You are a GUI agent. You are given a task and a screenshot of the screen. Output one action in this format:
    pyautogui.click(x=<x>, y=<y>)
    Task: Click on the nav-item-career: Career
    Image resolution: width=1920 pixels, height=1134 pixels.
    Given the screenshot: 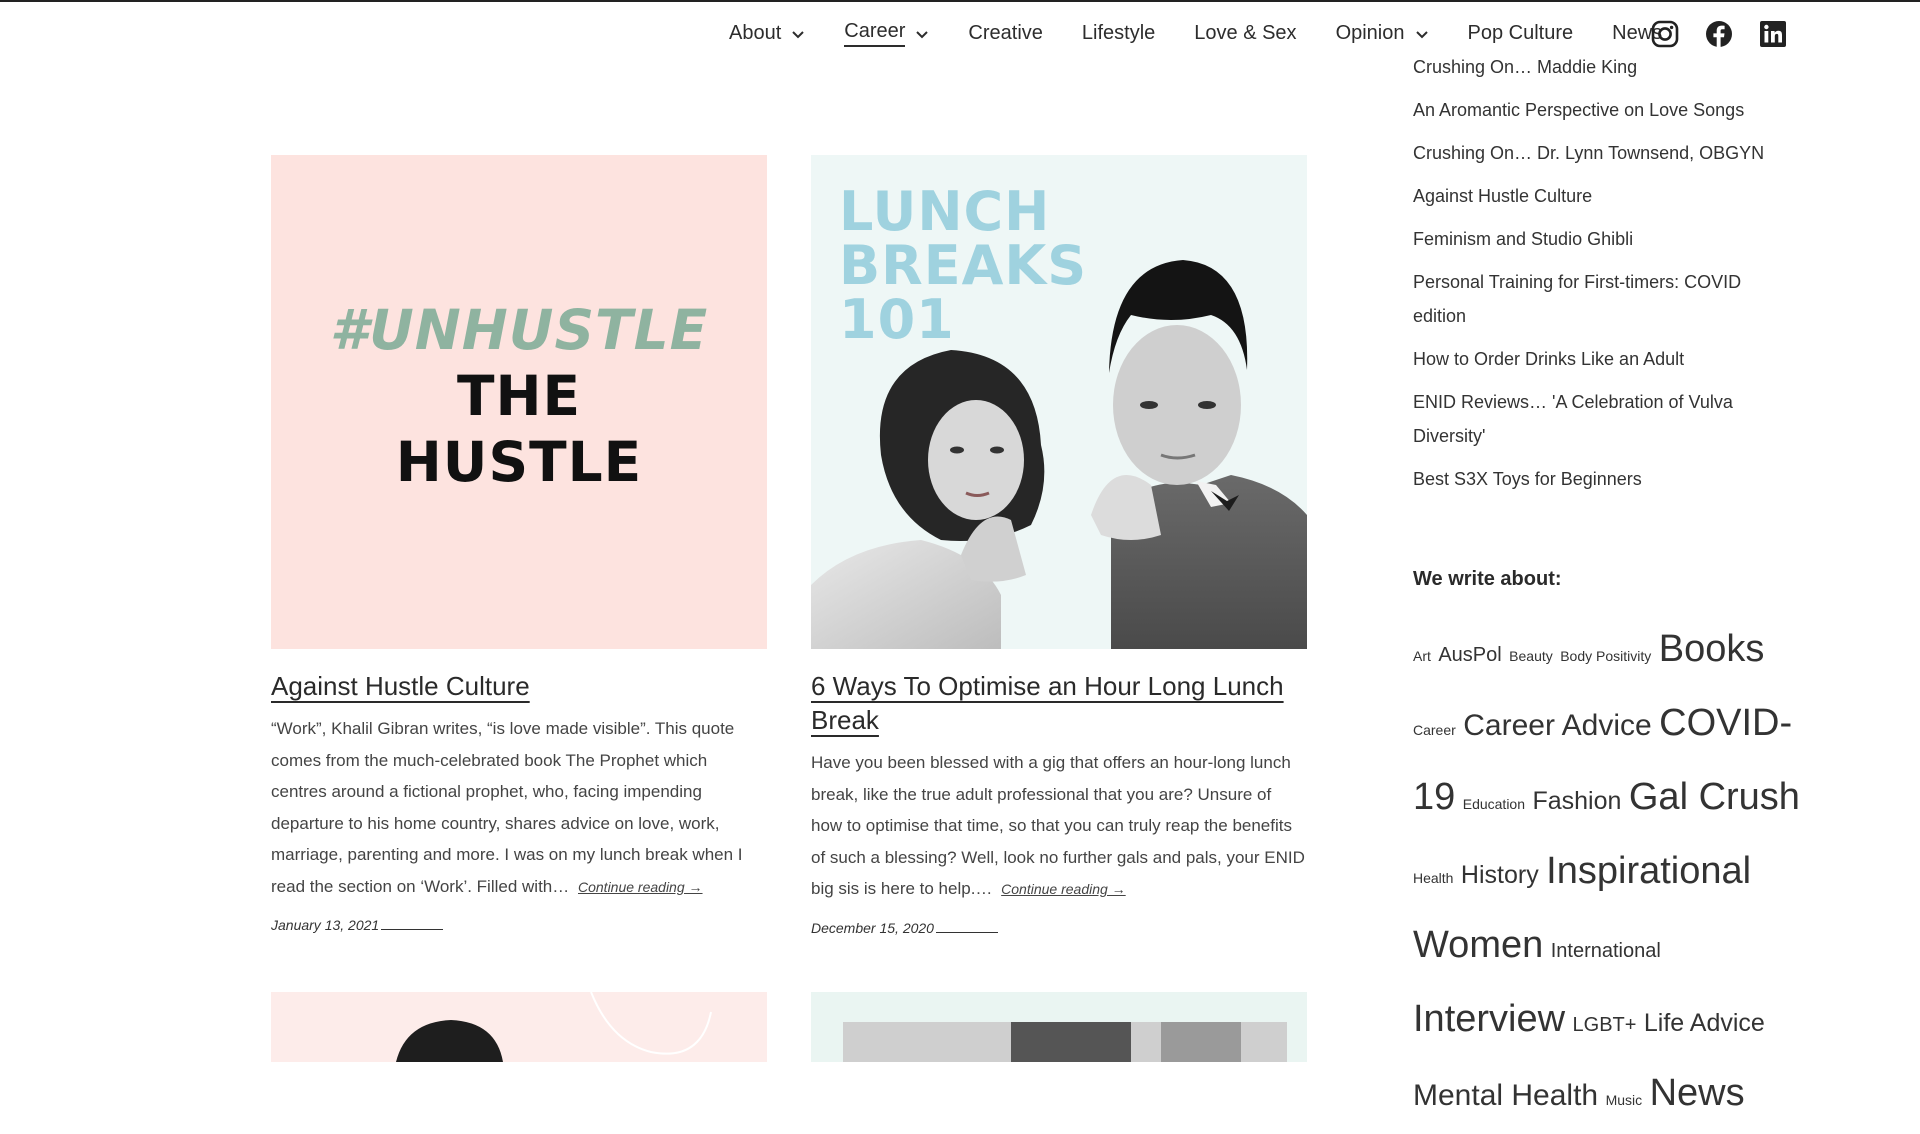 What is the action you would take?
    pyautogui.click(x=886, y=33)
    